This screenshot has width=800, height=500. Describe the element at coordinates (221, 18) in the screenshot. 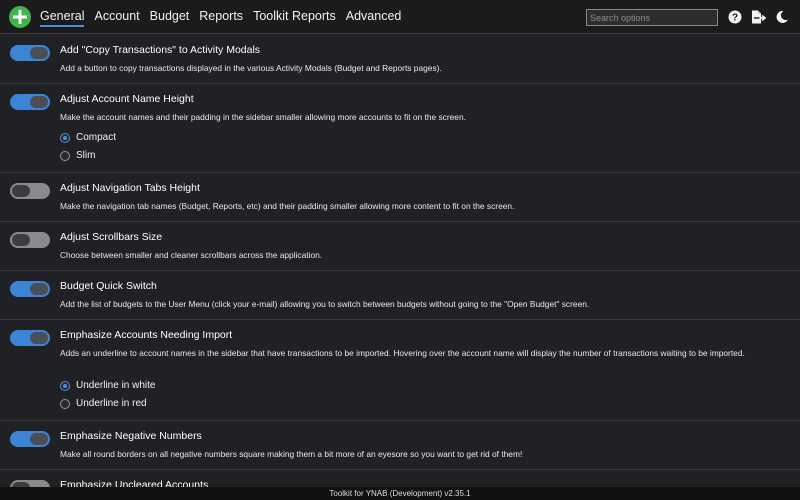

I see `tab-reports: Reports` at that location.